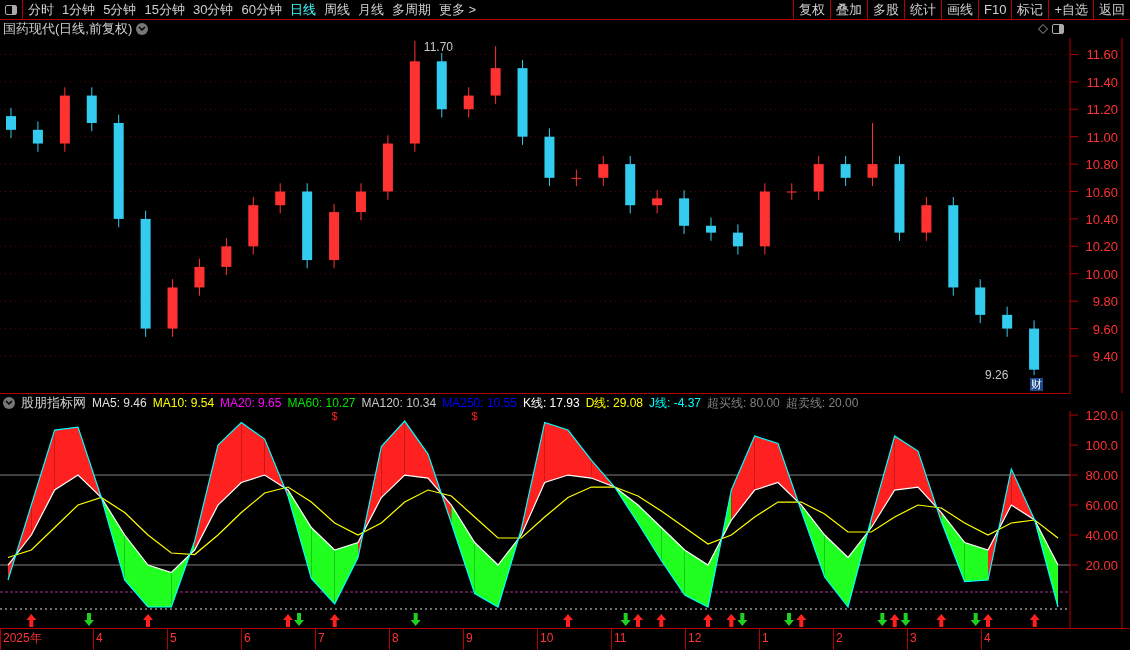  I want to click on legend-value: MA5: 9.46, so click(119, 403).